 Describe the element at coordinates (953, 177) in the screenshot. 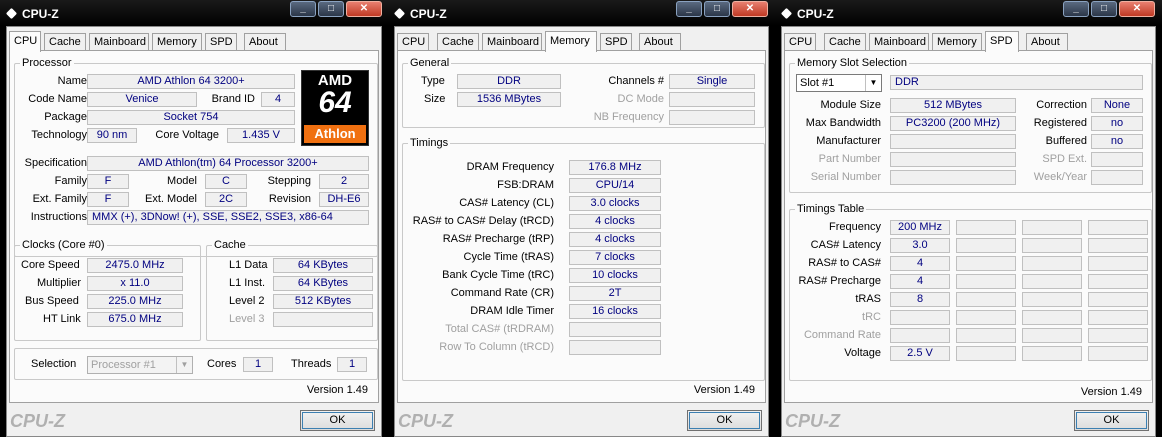

I see `serial-number-value` at that location.